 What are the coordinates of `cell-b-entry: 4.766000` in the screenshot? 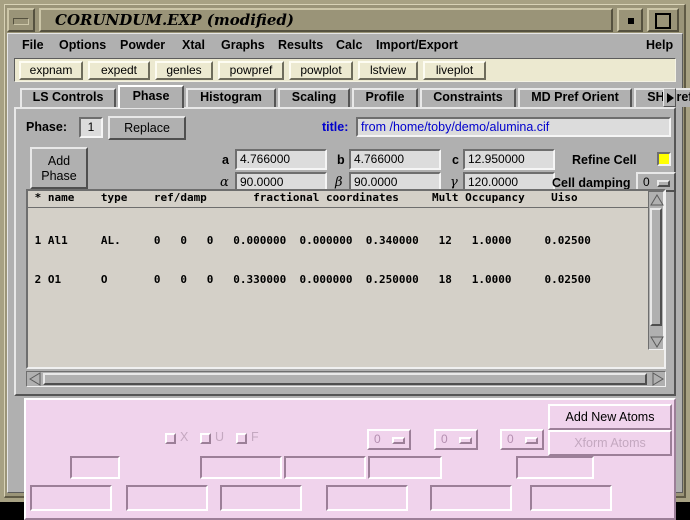 It's located at (395, 159).